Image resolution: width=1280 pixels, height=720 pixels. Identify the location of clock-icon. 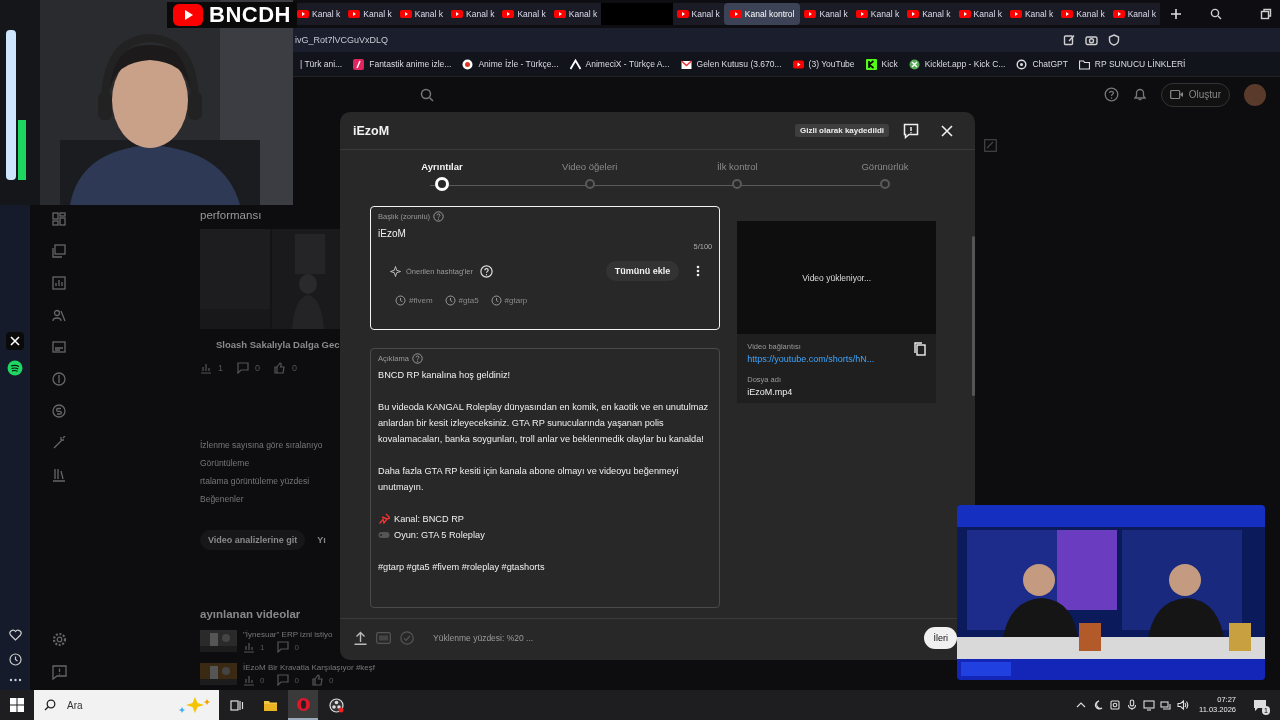
(15, 659).